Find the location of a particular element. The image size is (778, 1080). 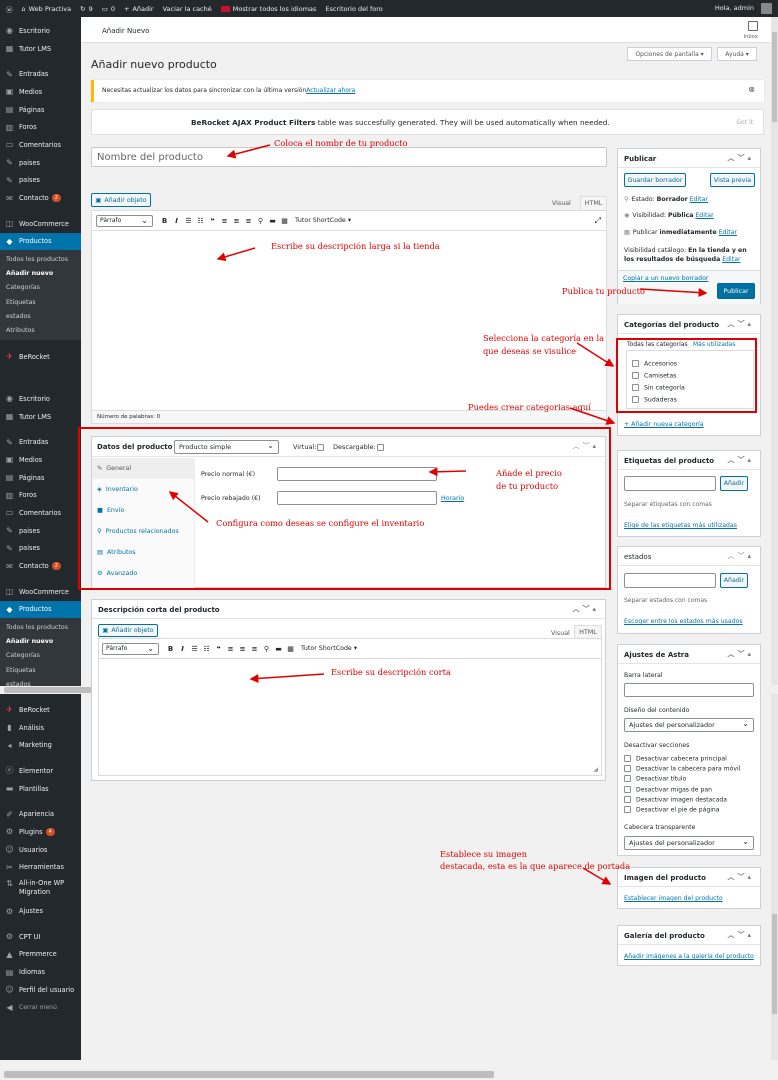

arrow-title is located at coordinates (248, 151).